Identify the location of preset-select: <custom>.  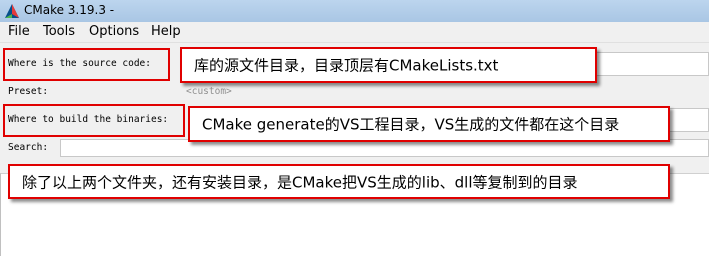
(209, 91).